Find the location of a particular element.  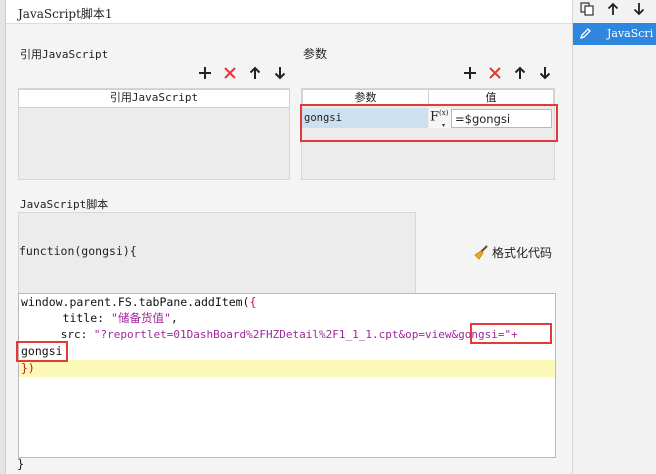

param-value-text: =$gongsi is located at coordinates (483, 119).